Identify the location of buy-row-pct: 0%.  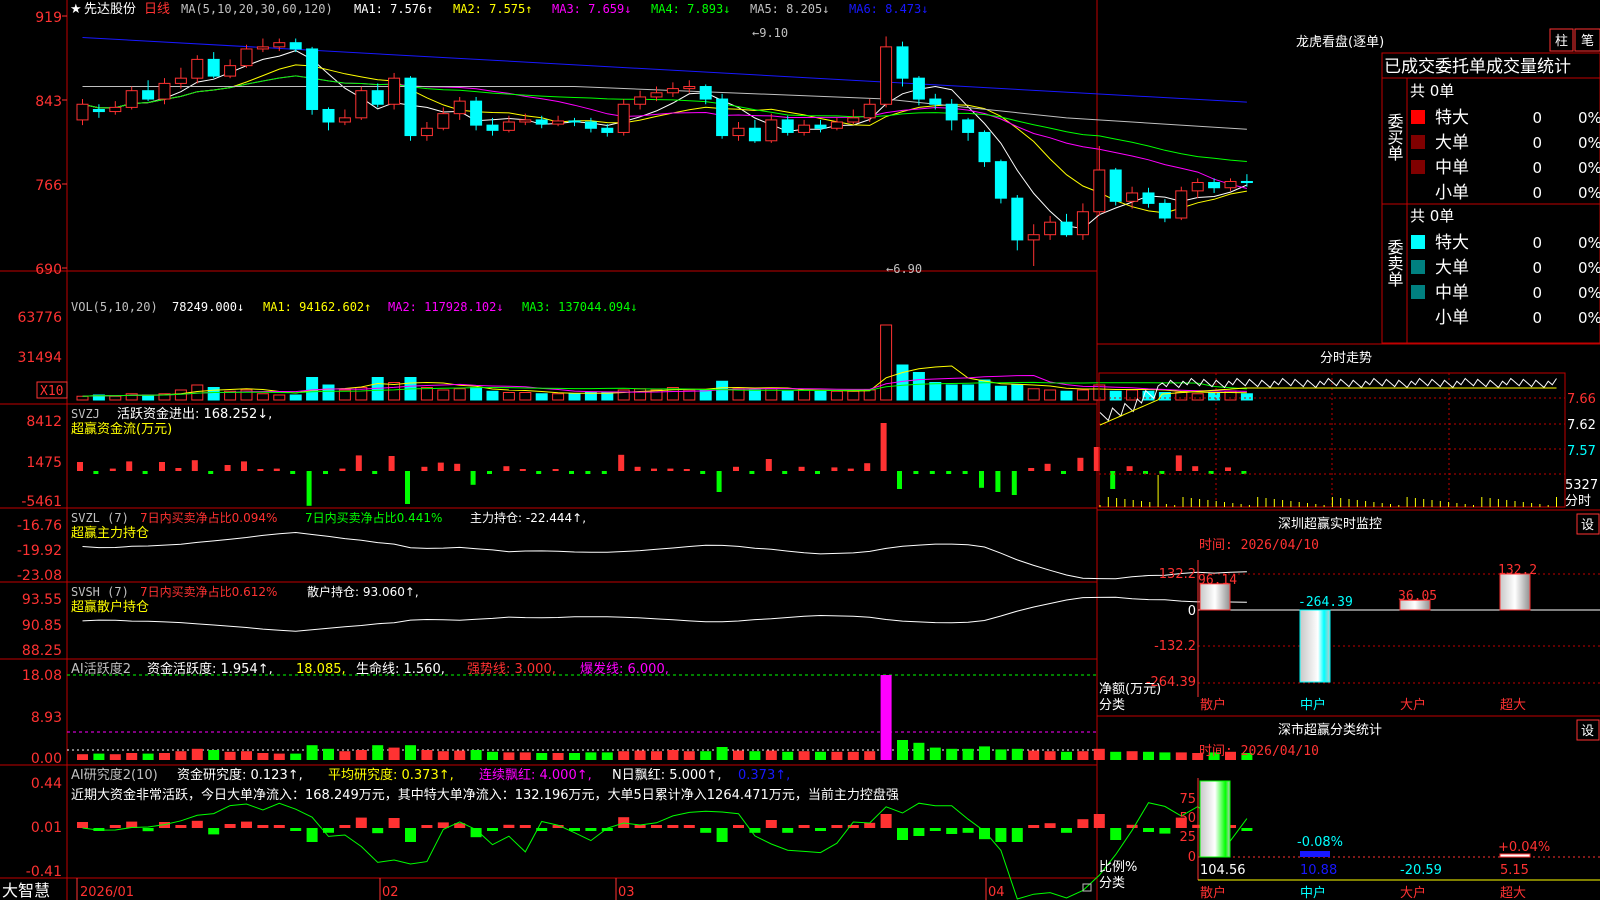
(1589, 118).